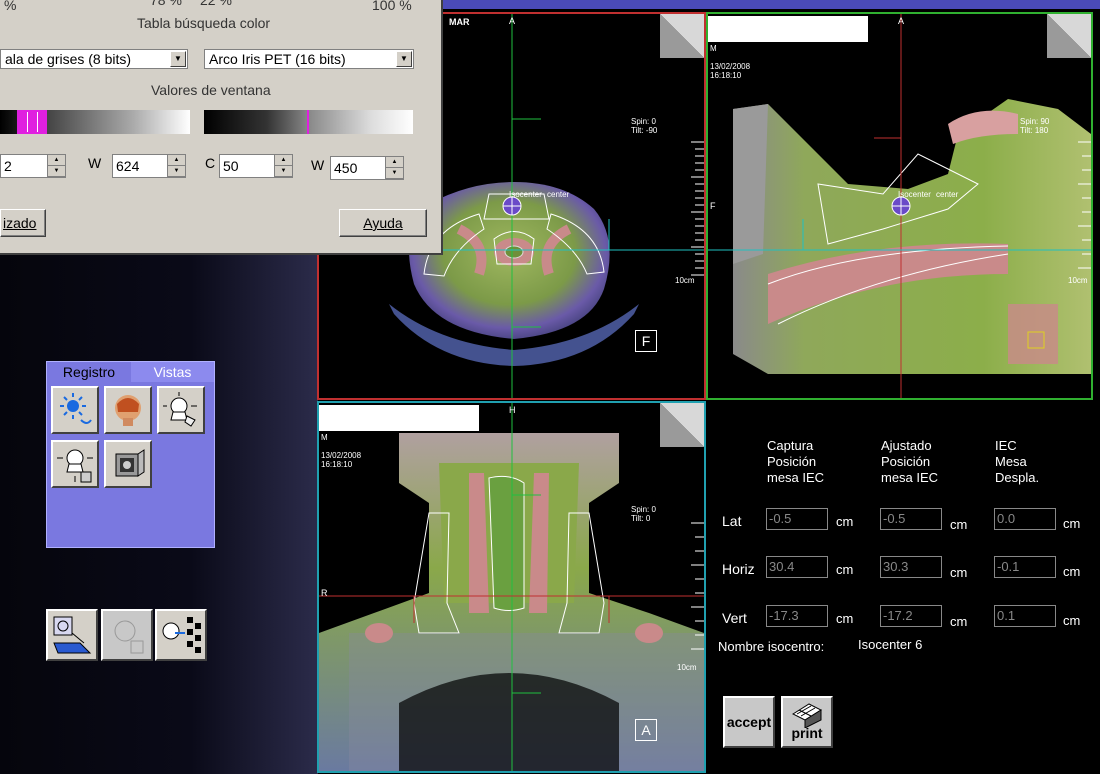  Describe the element at coordinates (807, 722) in the screenshot. I see `print-button: print` at that location.